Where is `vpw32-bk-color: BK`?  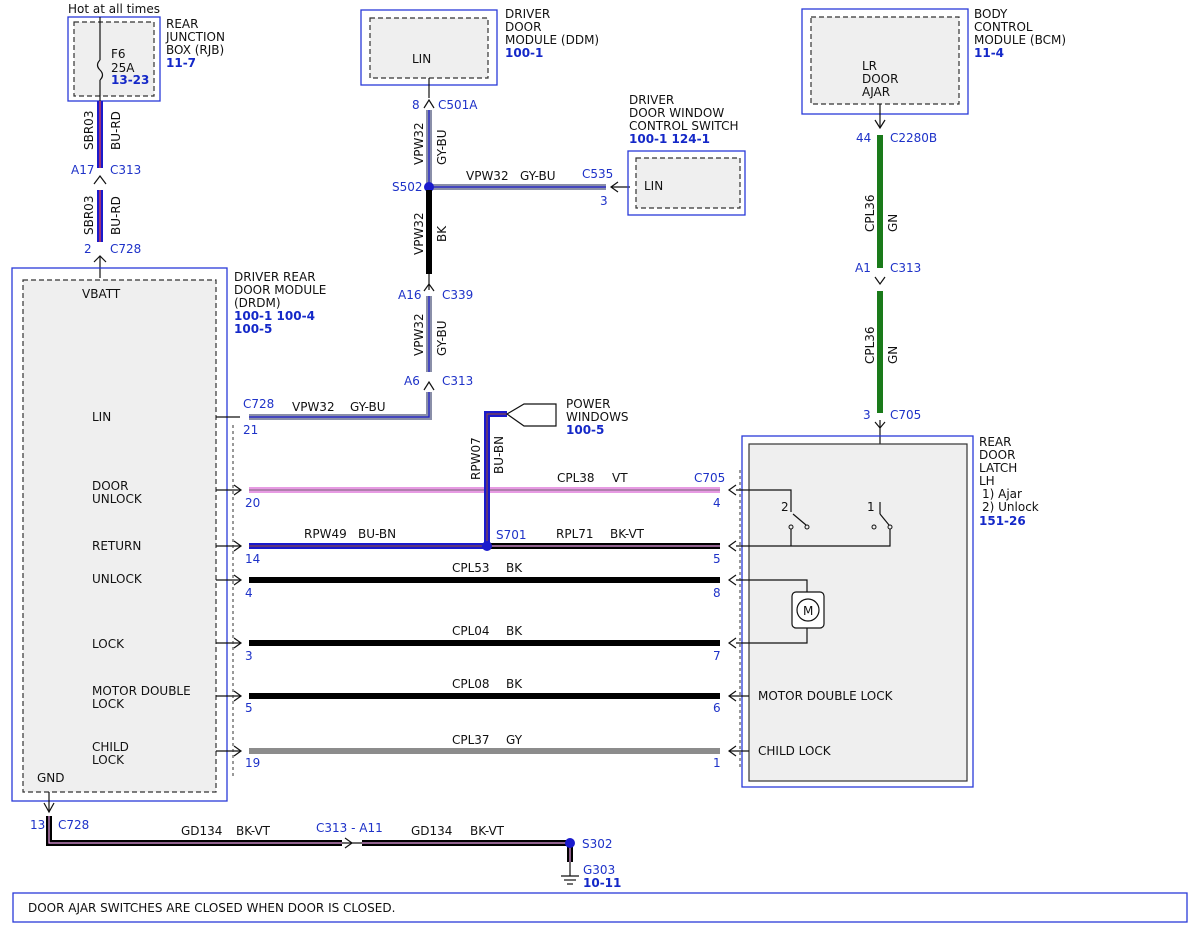
vpw32-bk-color: BK is located at coordinates (442, 233).